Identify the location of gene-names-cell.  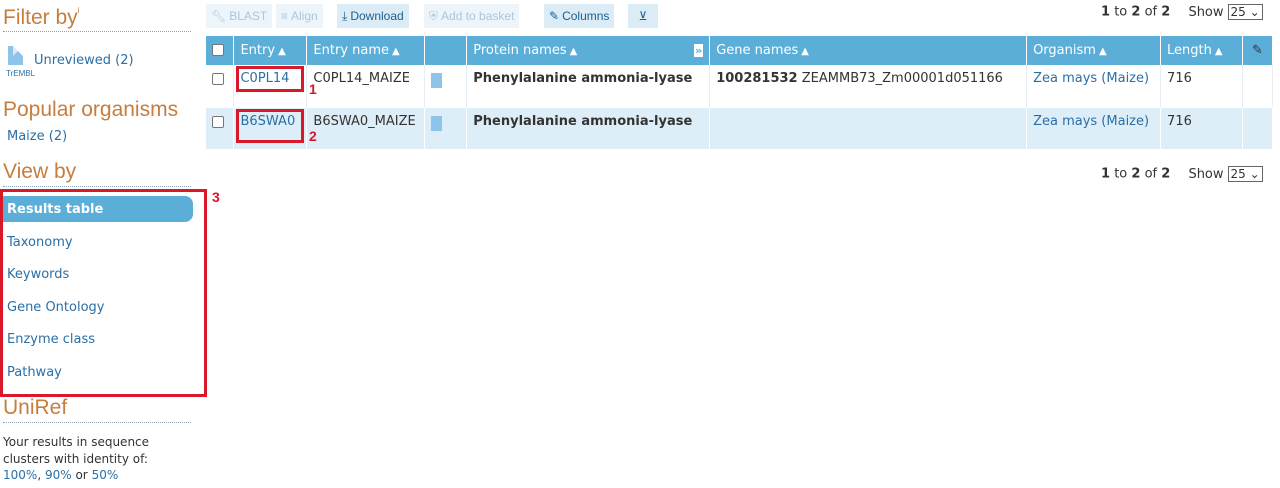
(868, 128).